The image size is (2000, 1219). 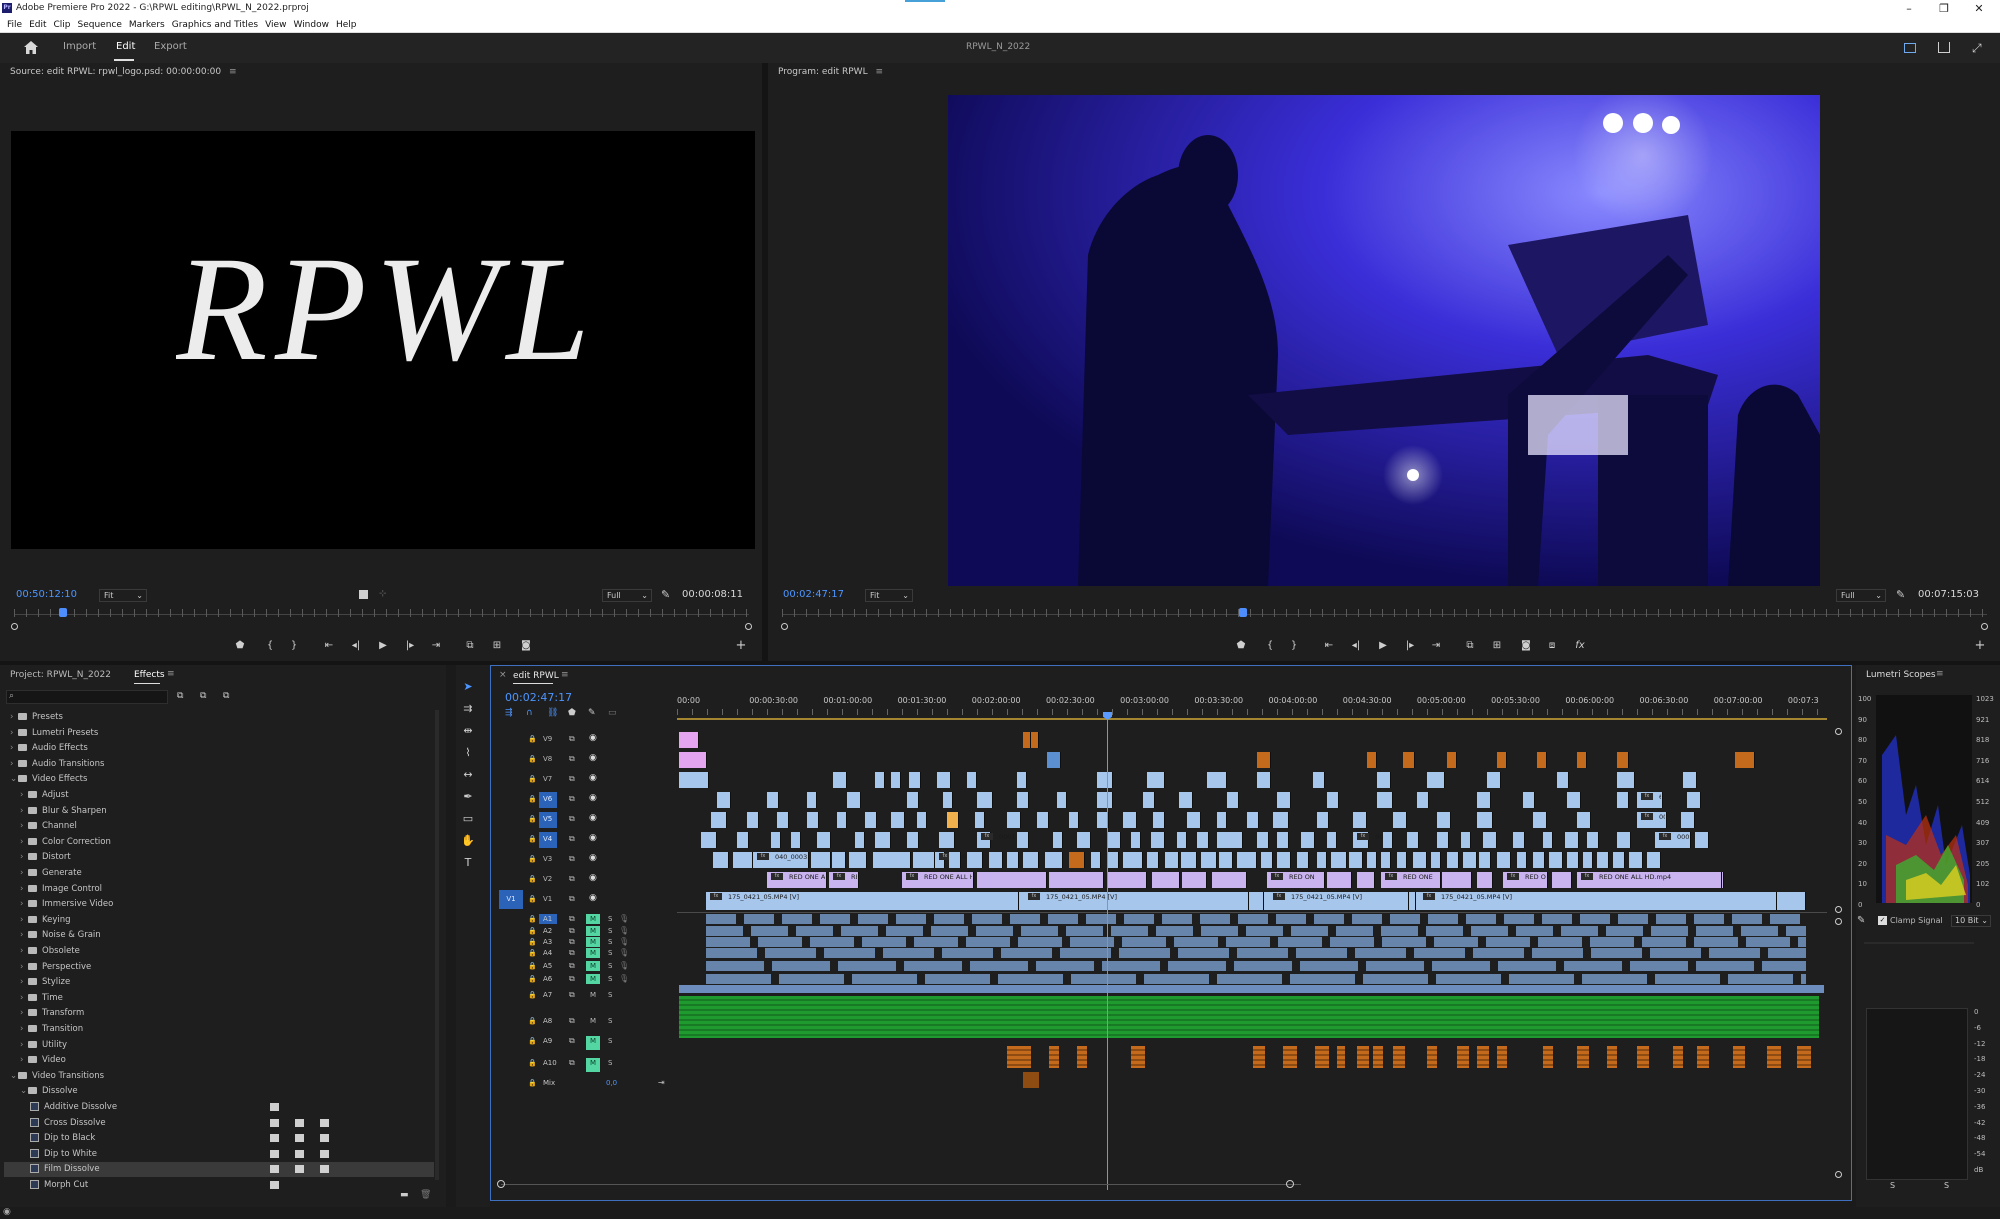 I want to click on a10-audio-clip, so click(x=1027, y=1080).